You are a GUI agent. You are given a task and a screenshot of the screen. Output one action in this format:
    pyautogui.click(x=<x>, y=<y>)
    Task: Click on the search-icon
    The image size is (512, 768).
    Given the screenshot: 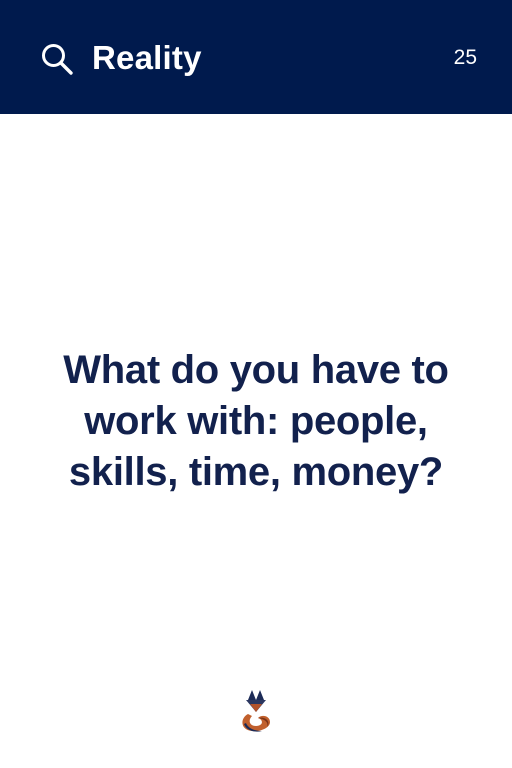 What is the action you would take?
    pyautogui.click(x=57, y=59)
    